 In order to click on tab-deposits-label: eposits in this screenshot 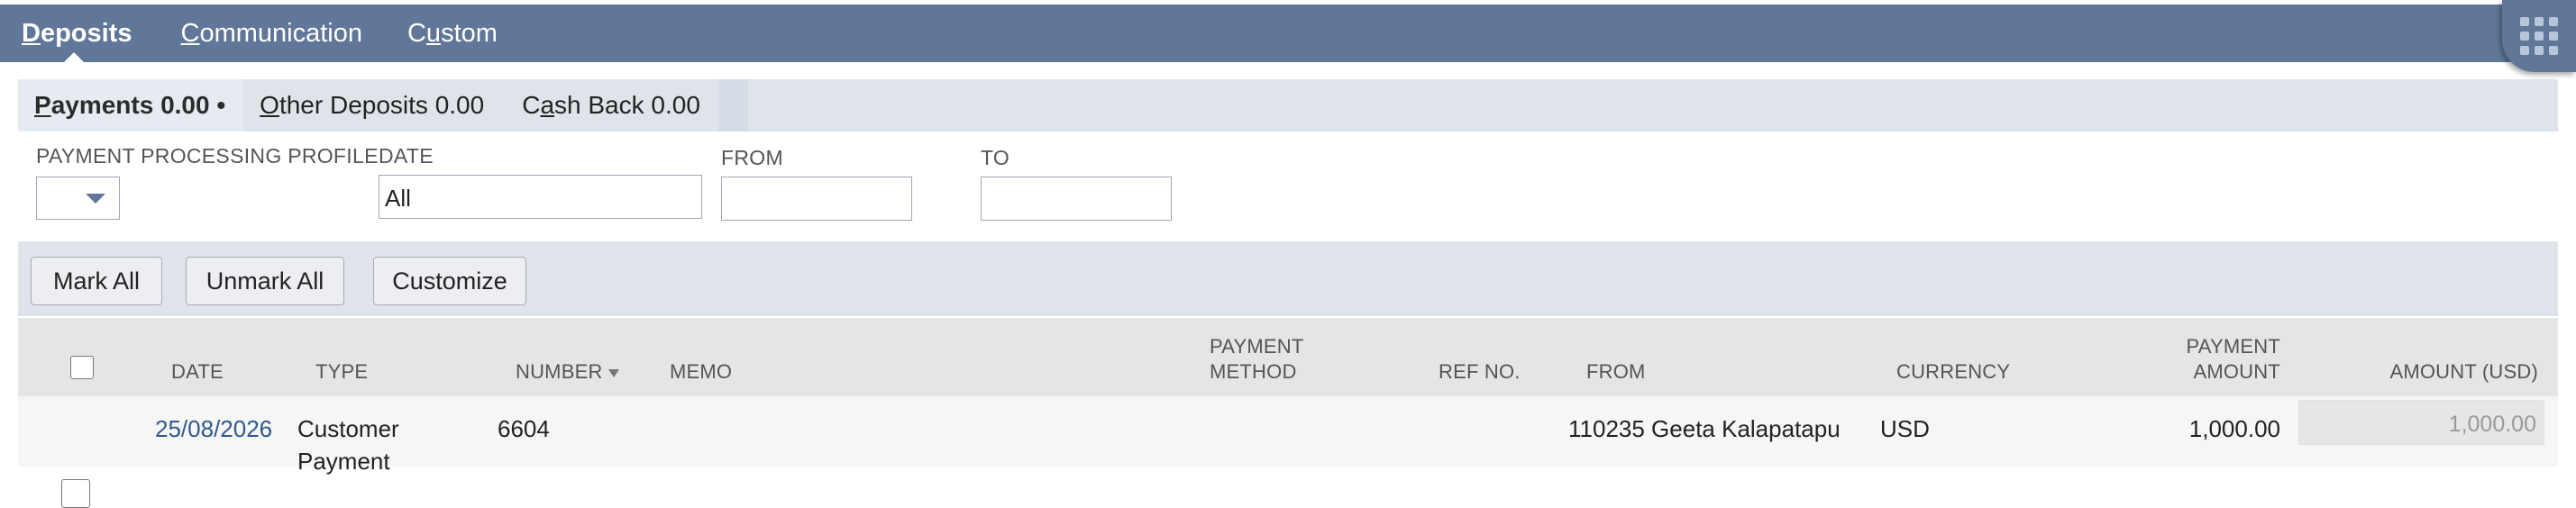, I will do `click(86, 33)`.